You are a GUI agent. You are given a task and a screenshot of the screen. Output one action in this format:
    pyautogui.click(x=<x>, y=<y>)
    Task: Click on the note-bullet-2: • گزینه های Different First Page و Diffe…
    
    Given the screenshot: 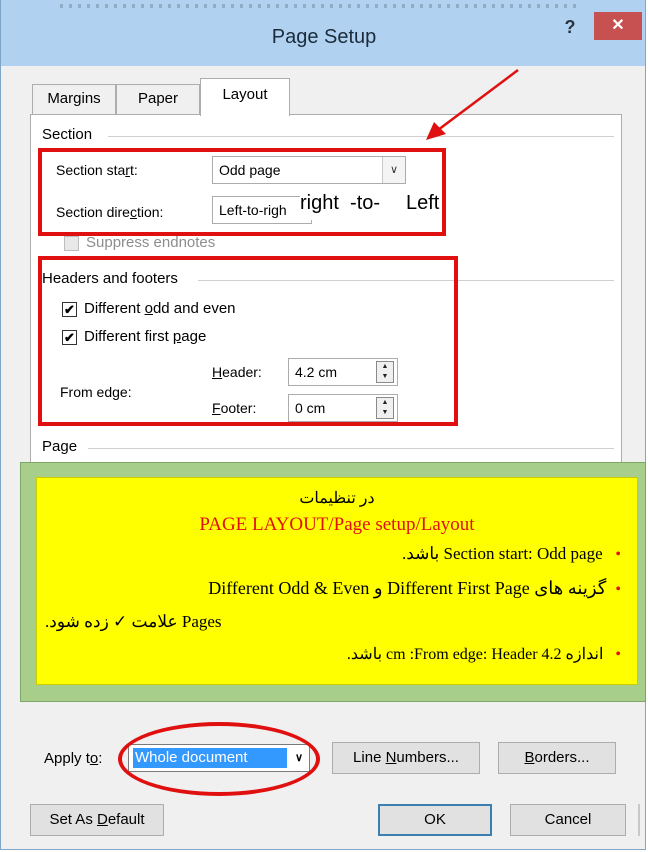 What is the action you would take?
    pyautogui.click(x=414, y=588)
    